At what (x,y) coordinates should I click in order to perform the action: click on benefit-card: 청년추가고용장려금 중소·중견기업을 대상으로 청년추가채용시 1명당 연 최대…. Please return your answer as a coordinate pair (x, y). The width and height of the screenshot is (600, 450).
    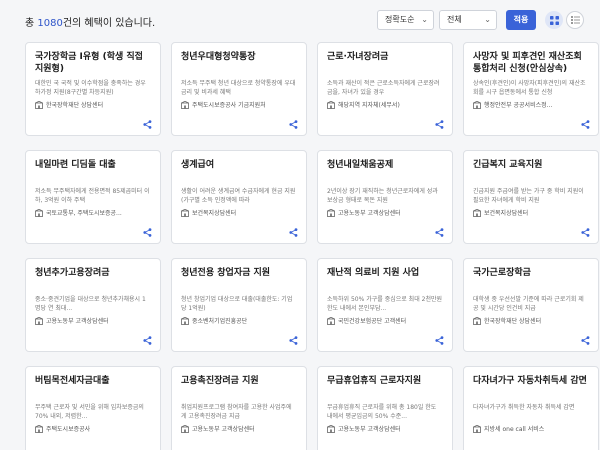
    Looking at the image, I should click on (93, 305).